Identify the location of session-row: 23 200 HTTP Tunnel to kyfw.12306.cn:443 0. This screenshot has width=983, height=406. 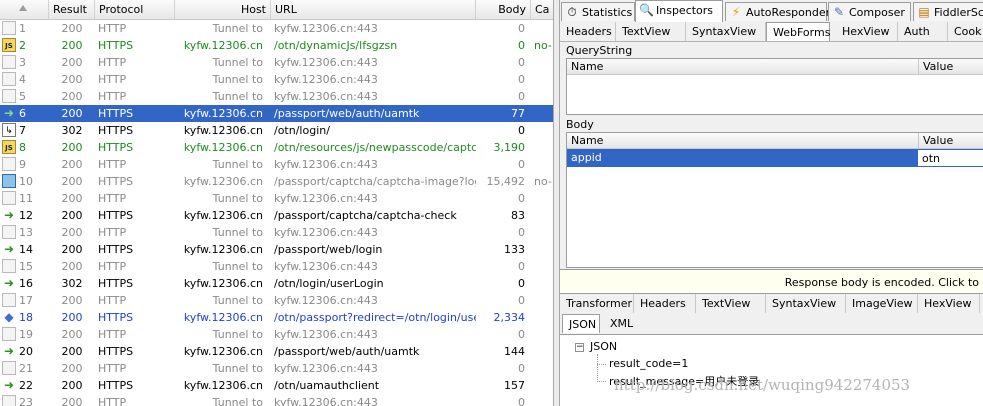
(276, 400).